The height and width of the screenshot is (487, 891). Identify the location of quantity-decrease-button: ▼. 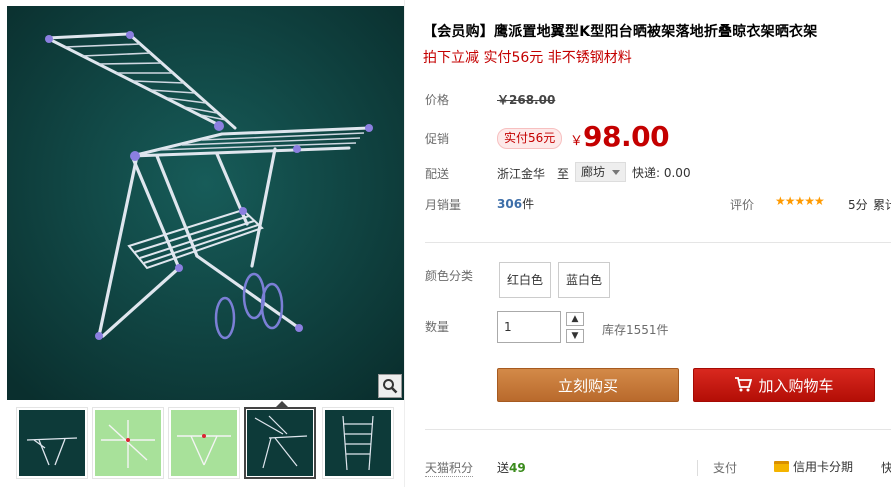
(575, 336).